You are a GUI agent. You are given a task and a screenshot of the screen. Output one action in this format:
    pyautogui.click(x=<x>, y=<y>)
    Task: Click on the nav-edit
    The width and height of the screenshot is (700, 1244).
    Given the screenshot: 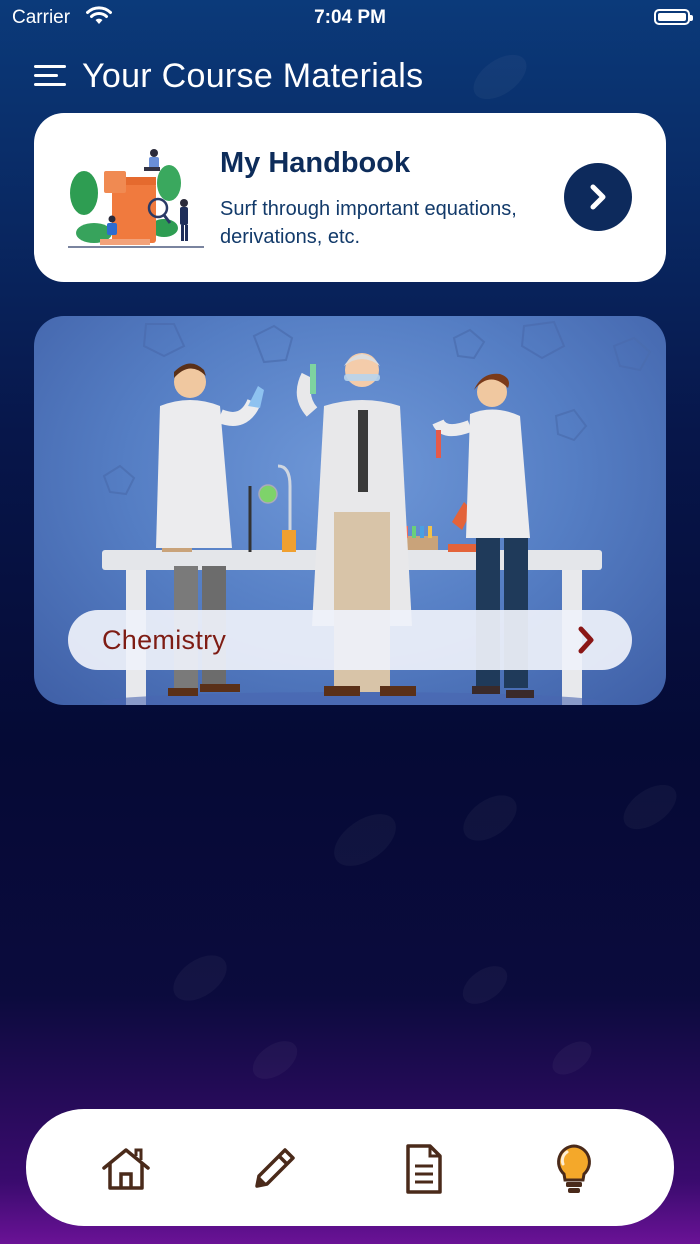 What is the action you would take?
    pyautogui.click(x=274, y=1169)
    